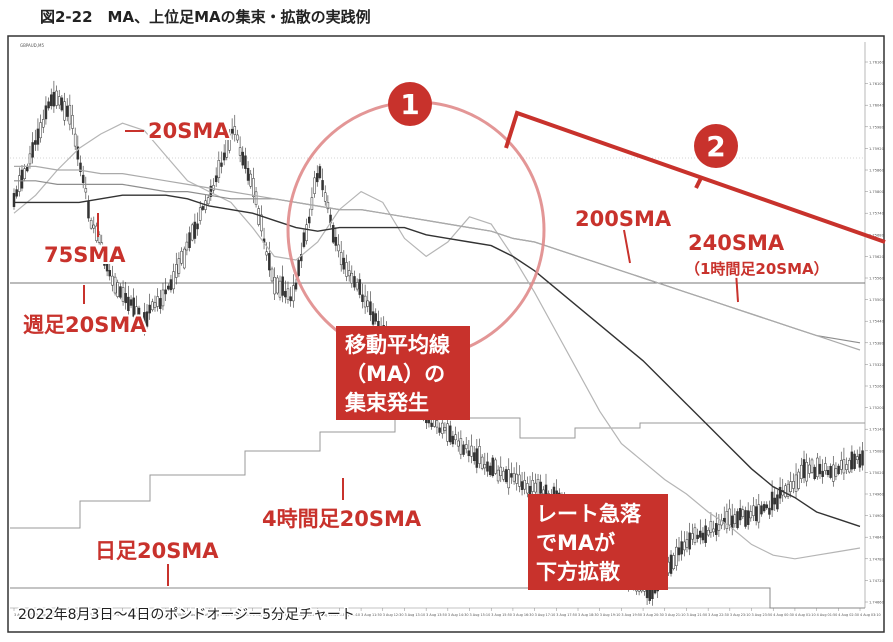  I want to click on y-tick-label: 1.75920, so click(877, 149).